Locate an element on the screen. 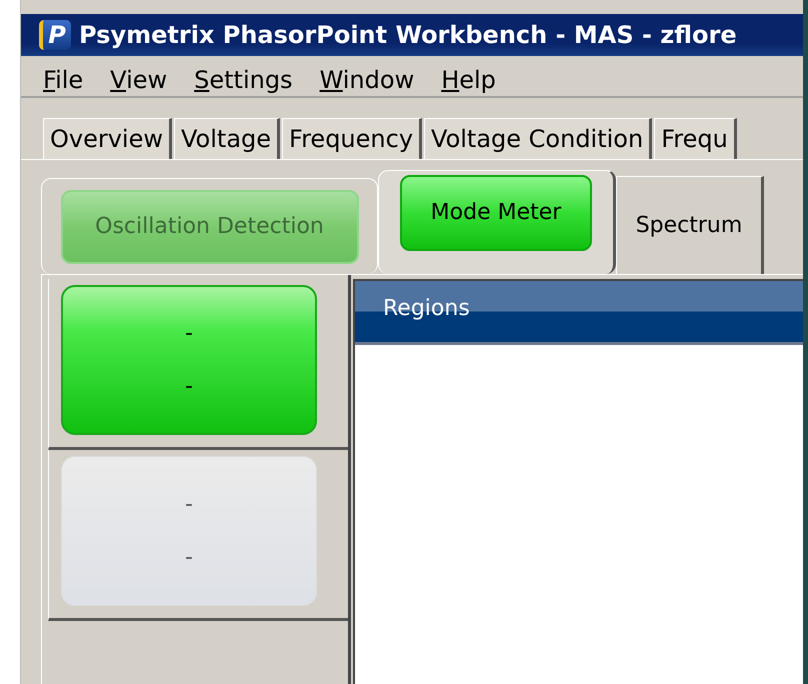 The width and height of the screenshot is (808, 684). tab: Mode Meter is located at coordinates (496, 212).